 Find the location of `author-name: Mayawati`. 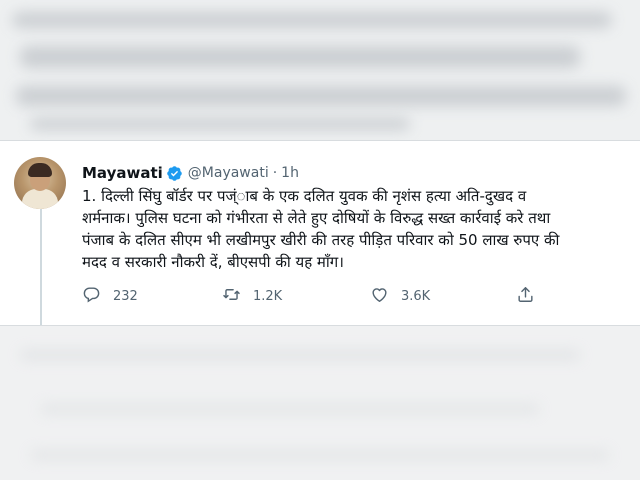

author-name: Mayawati is located at coordinates (122, 173).